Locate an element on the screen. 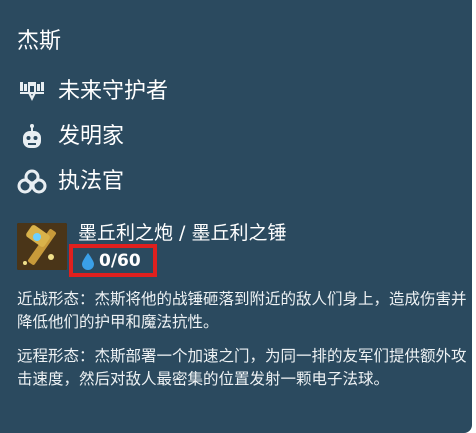 Image resolution: width=476 pixels, height=433 pixels. trait-row-future-guardian: 未来守护者 is located at coordinates (92, 92).